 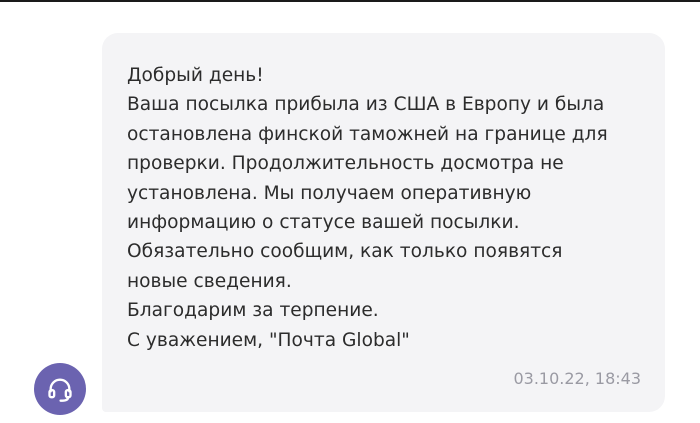 What do you see at coordinates (323, 223) in the screenshot?
I see `message-line: информацию о статусе вашей посылки.` at bounding box center [323, 223].